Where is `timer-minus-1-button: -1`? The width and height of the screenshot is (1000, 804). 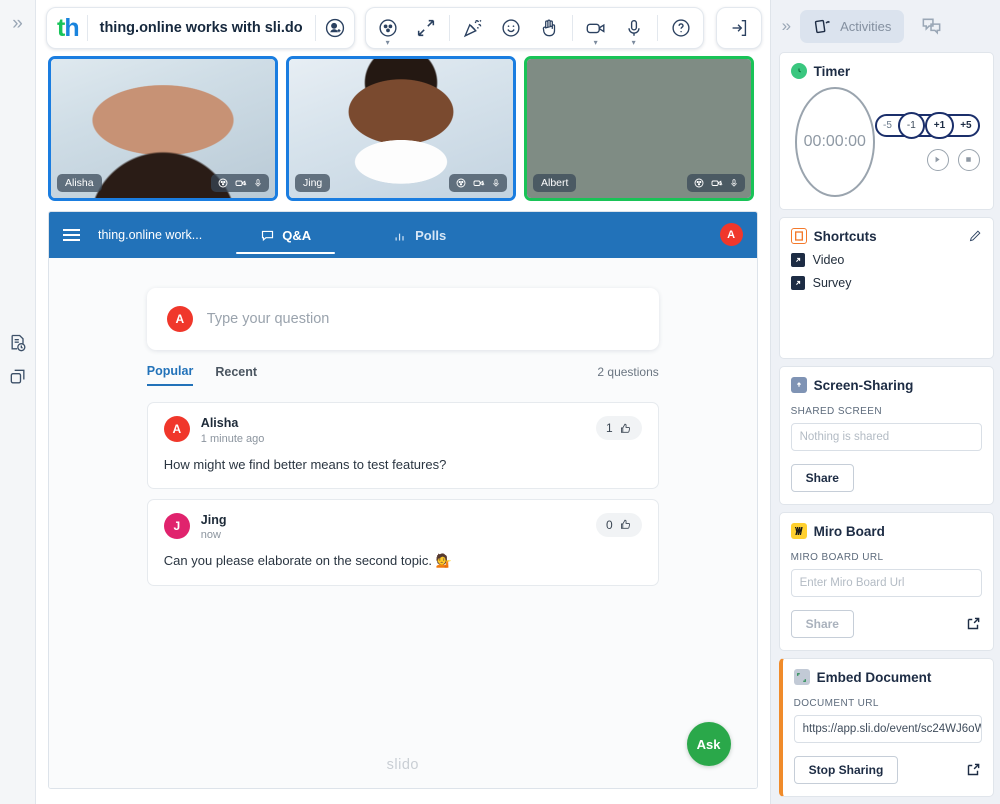 timer-minus-1-button: -1 is located at coordinates (911, 125).